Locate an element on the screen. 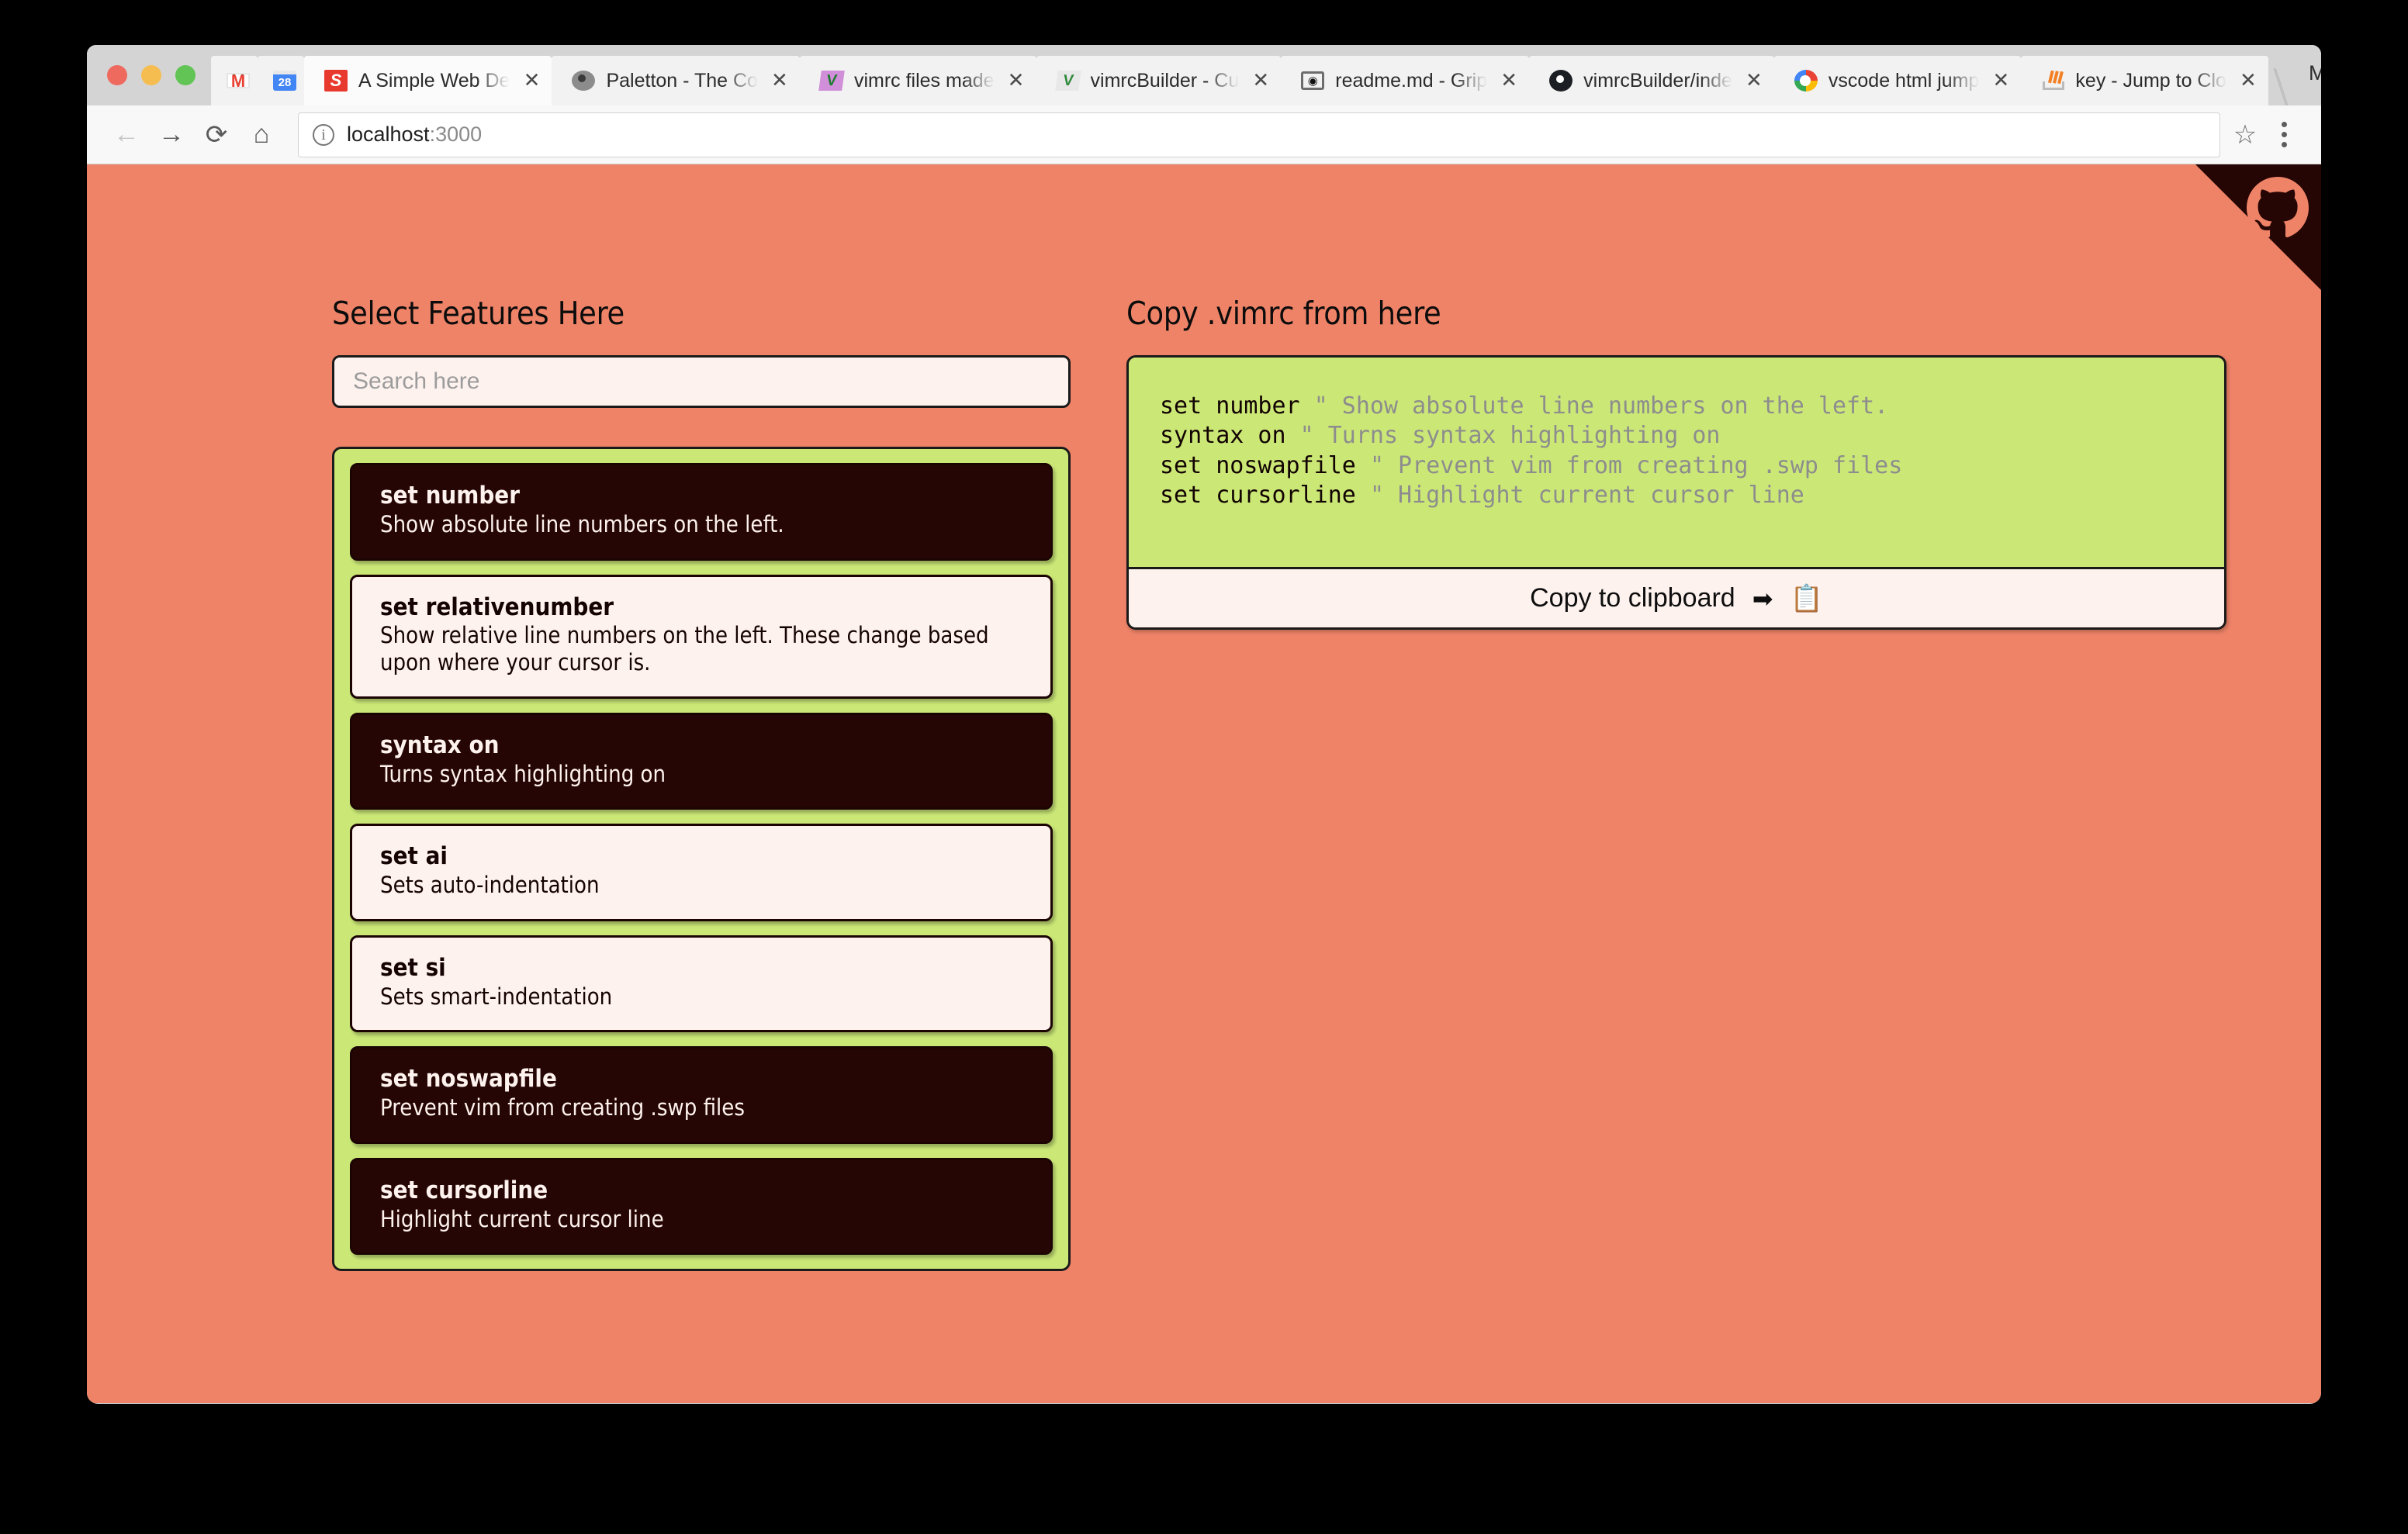  browser-tab: key - Jump to Clo ✕ is located at coordinates (2144, 80).